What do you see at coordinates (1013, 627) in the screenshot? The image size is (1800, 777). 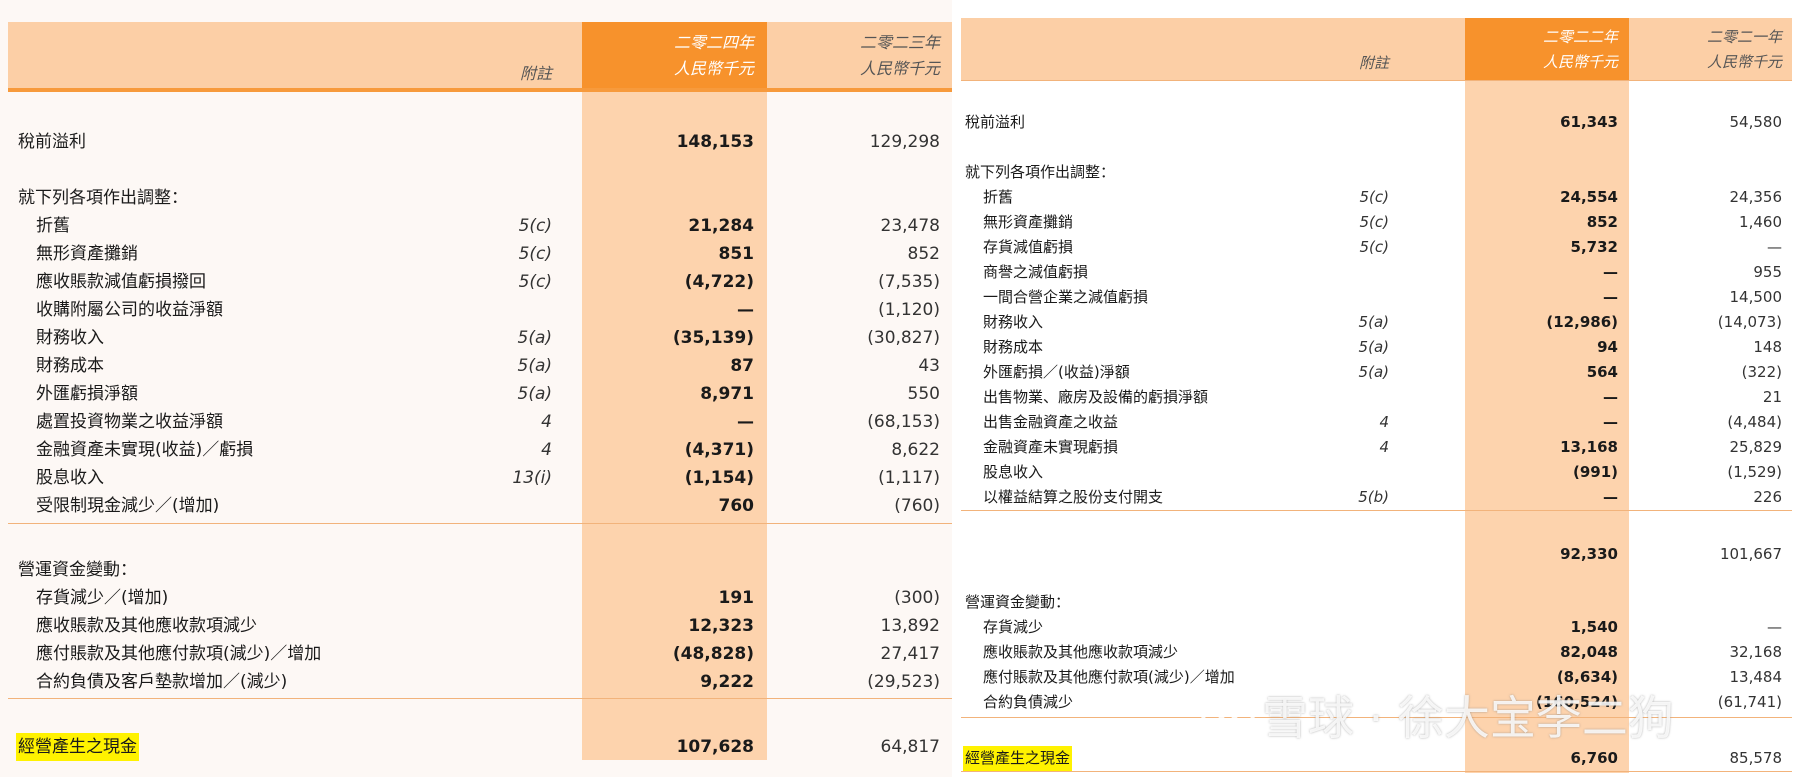 I see `row-label: 存貨減少` at bounding box center [1013, 627].